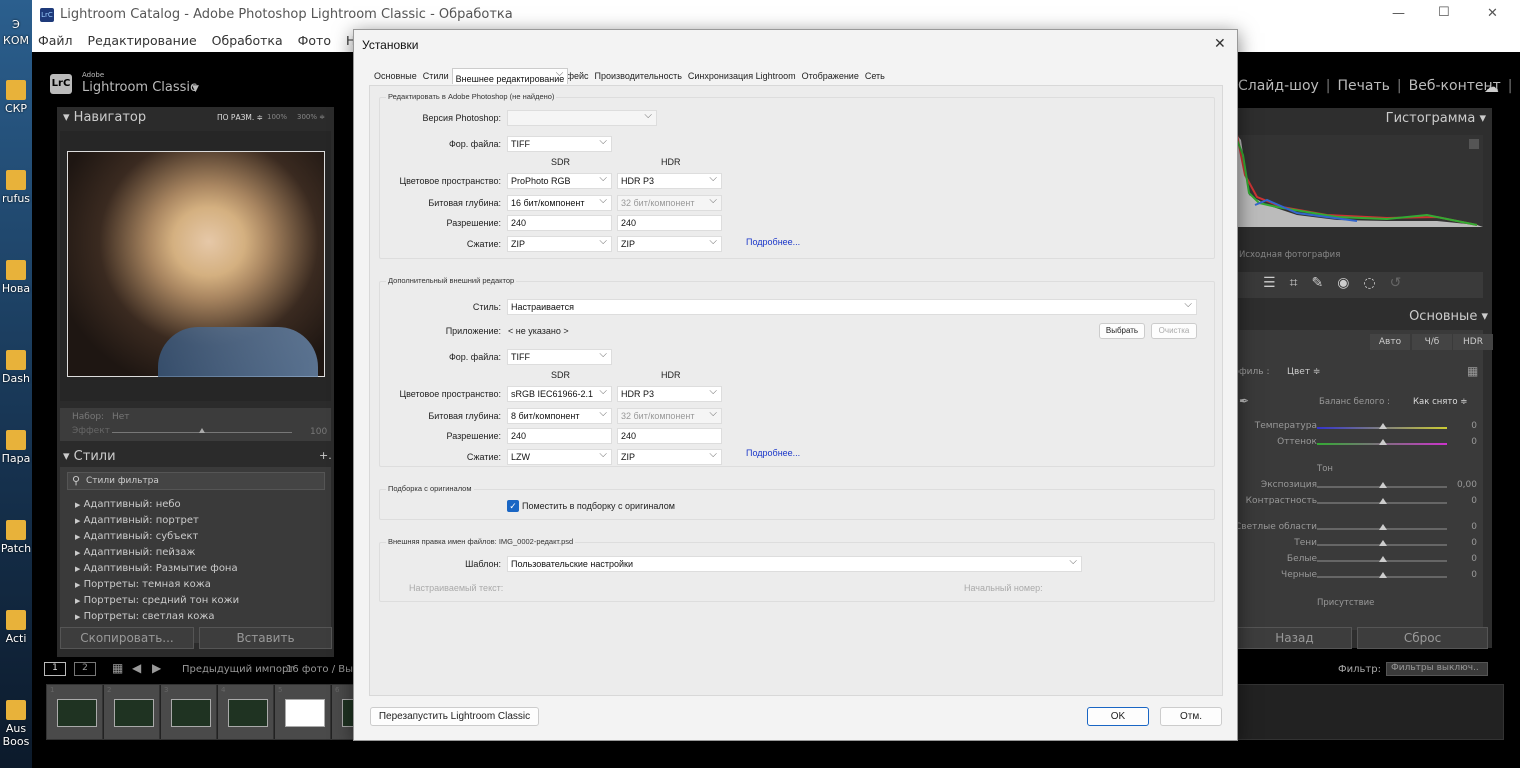 The height and width of the screenshot is (768, 1520). What do you see at coordinates (145, 616) in the screenshot?
I see `style-group-item: ▶ Портреты: светлая кожа` at bounding box center [145, 616].